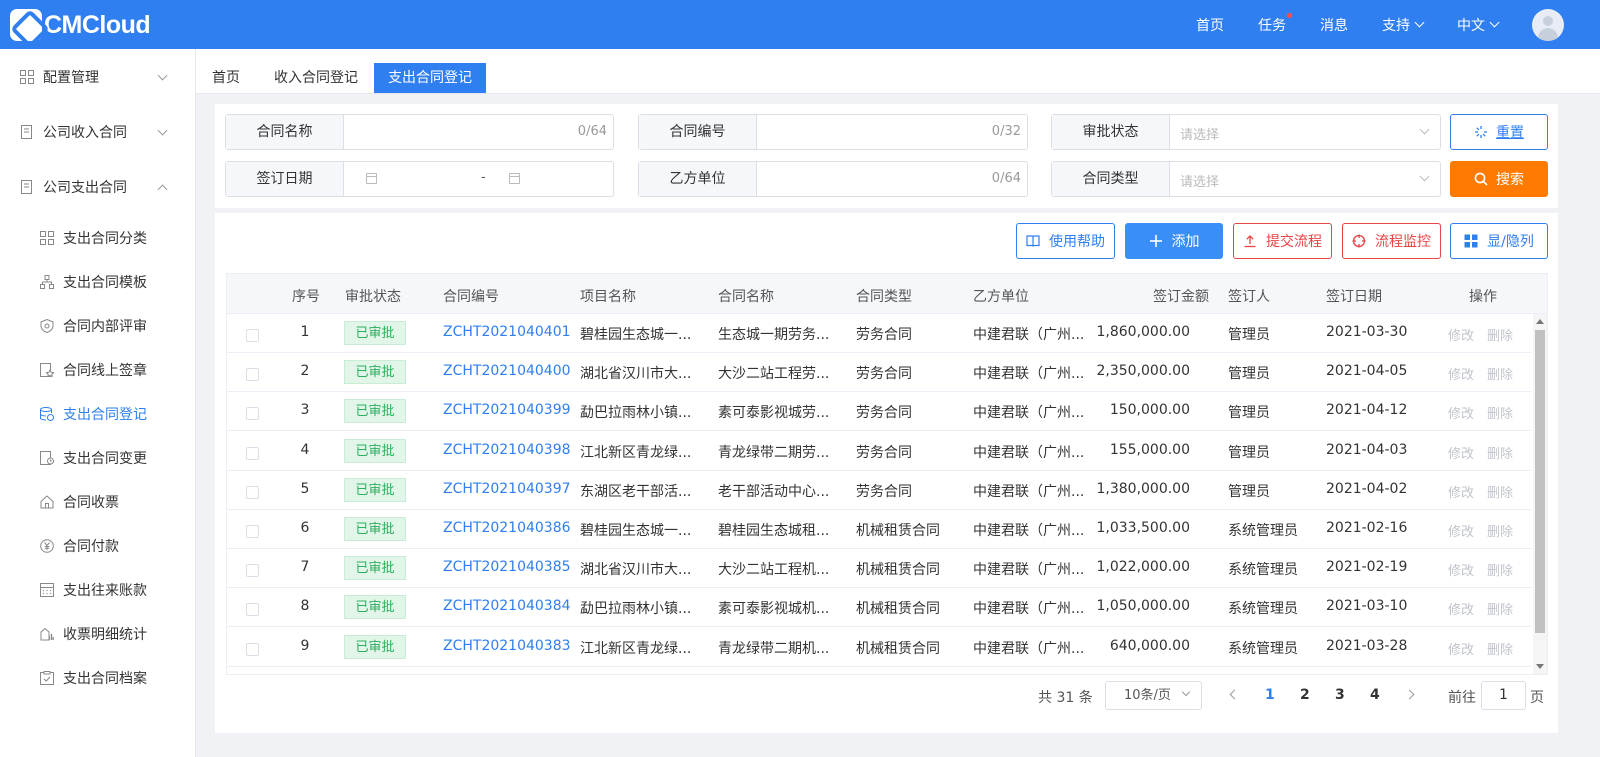 This screenshot has width=1600, height=757. What do you see at coordinates (1540, 666) in the screenshot?
I see `scroll-down-icon` at bounding box center [1540, 666].